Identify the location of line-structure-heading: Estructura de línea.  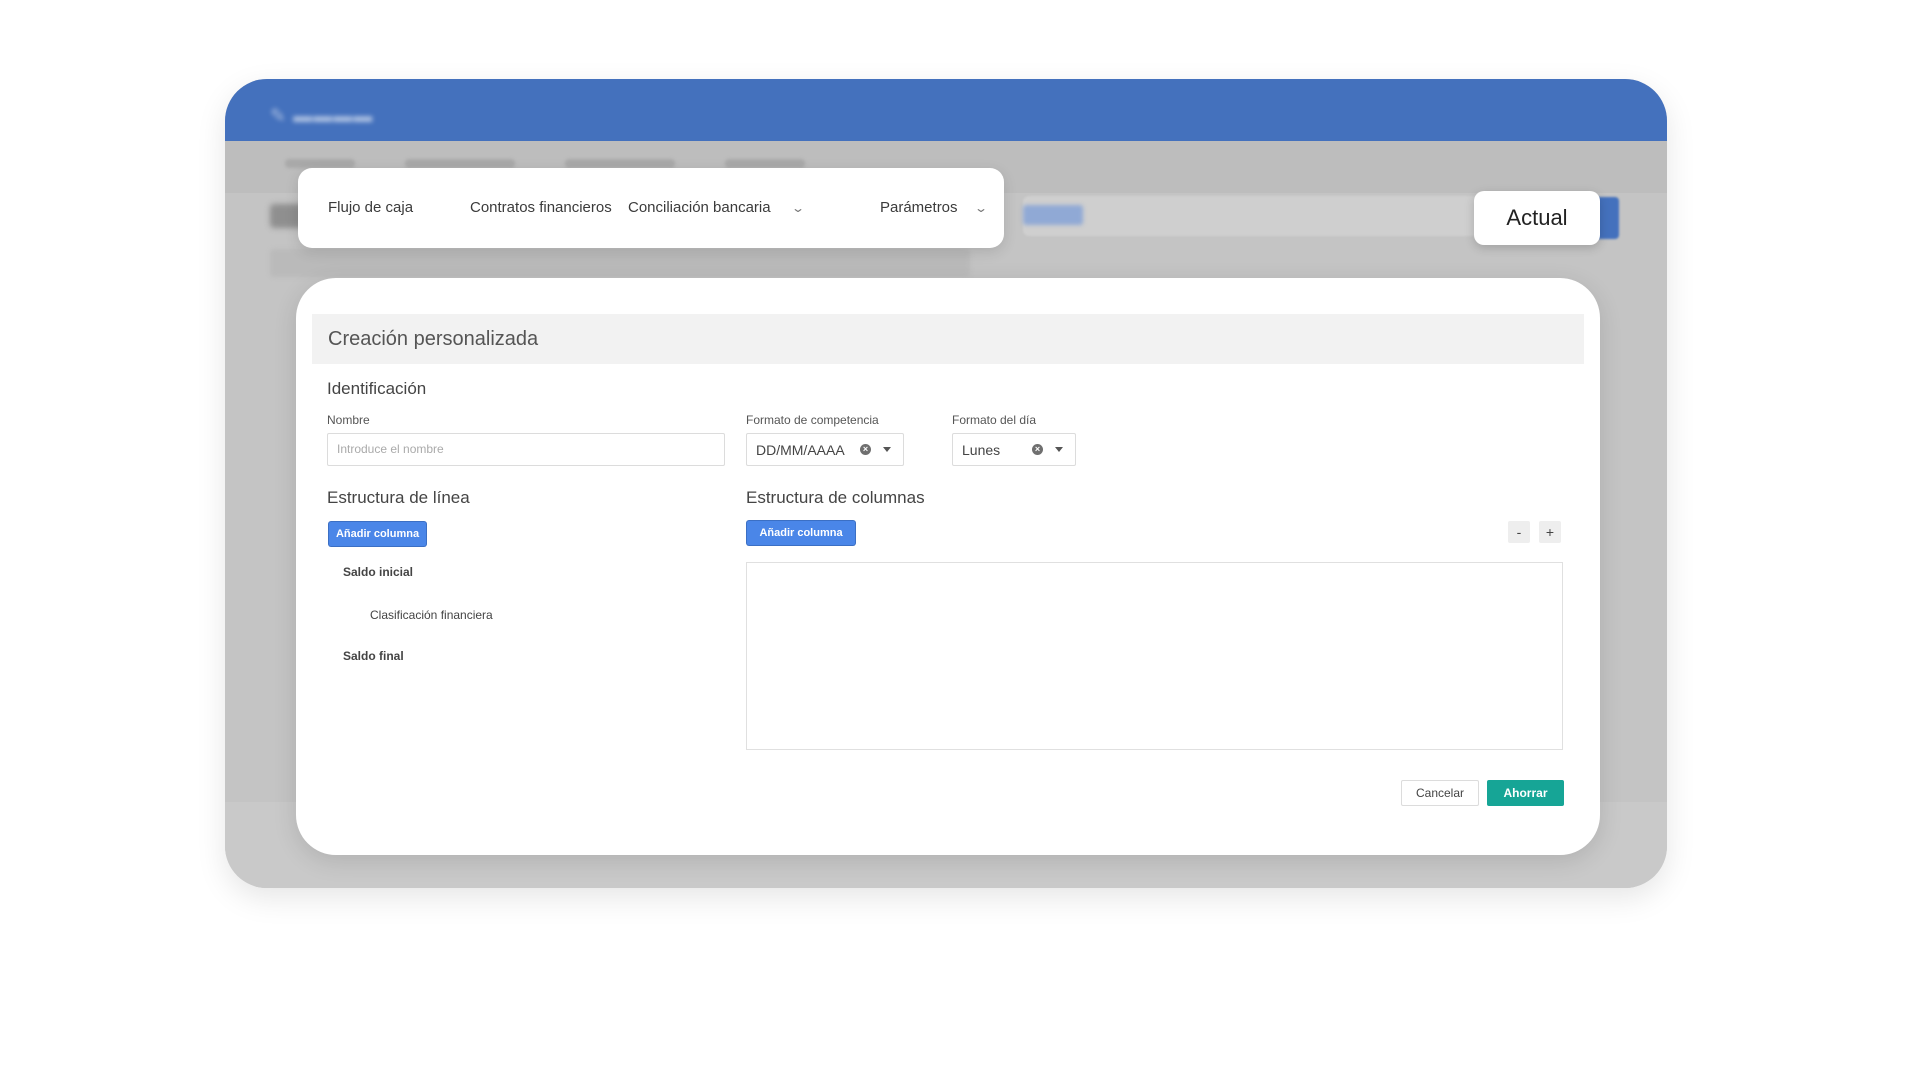
(398, 497).